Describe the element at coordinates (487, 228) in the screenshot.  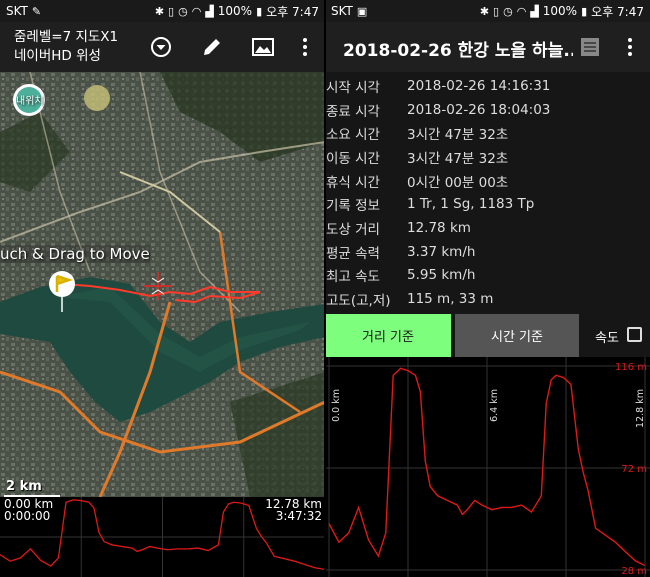
I see `stat-row: 도상 거리 12.78 km` at that location.